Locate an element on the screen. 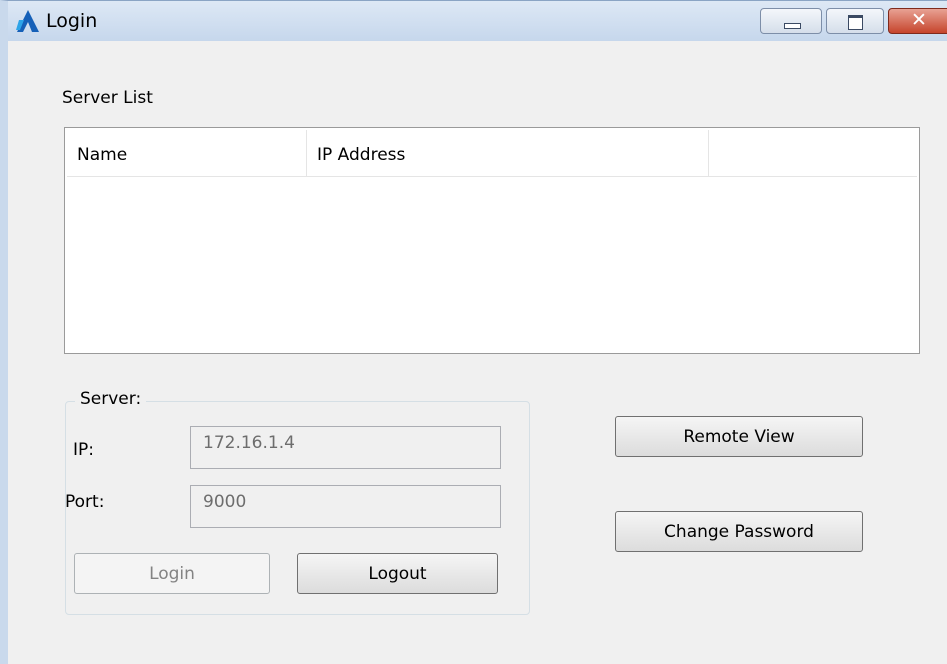 Image resolution: width=947 pixels, height=664 pixels. login-button: Login is located at coordinates (172, 573).